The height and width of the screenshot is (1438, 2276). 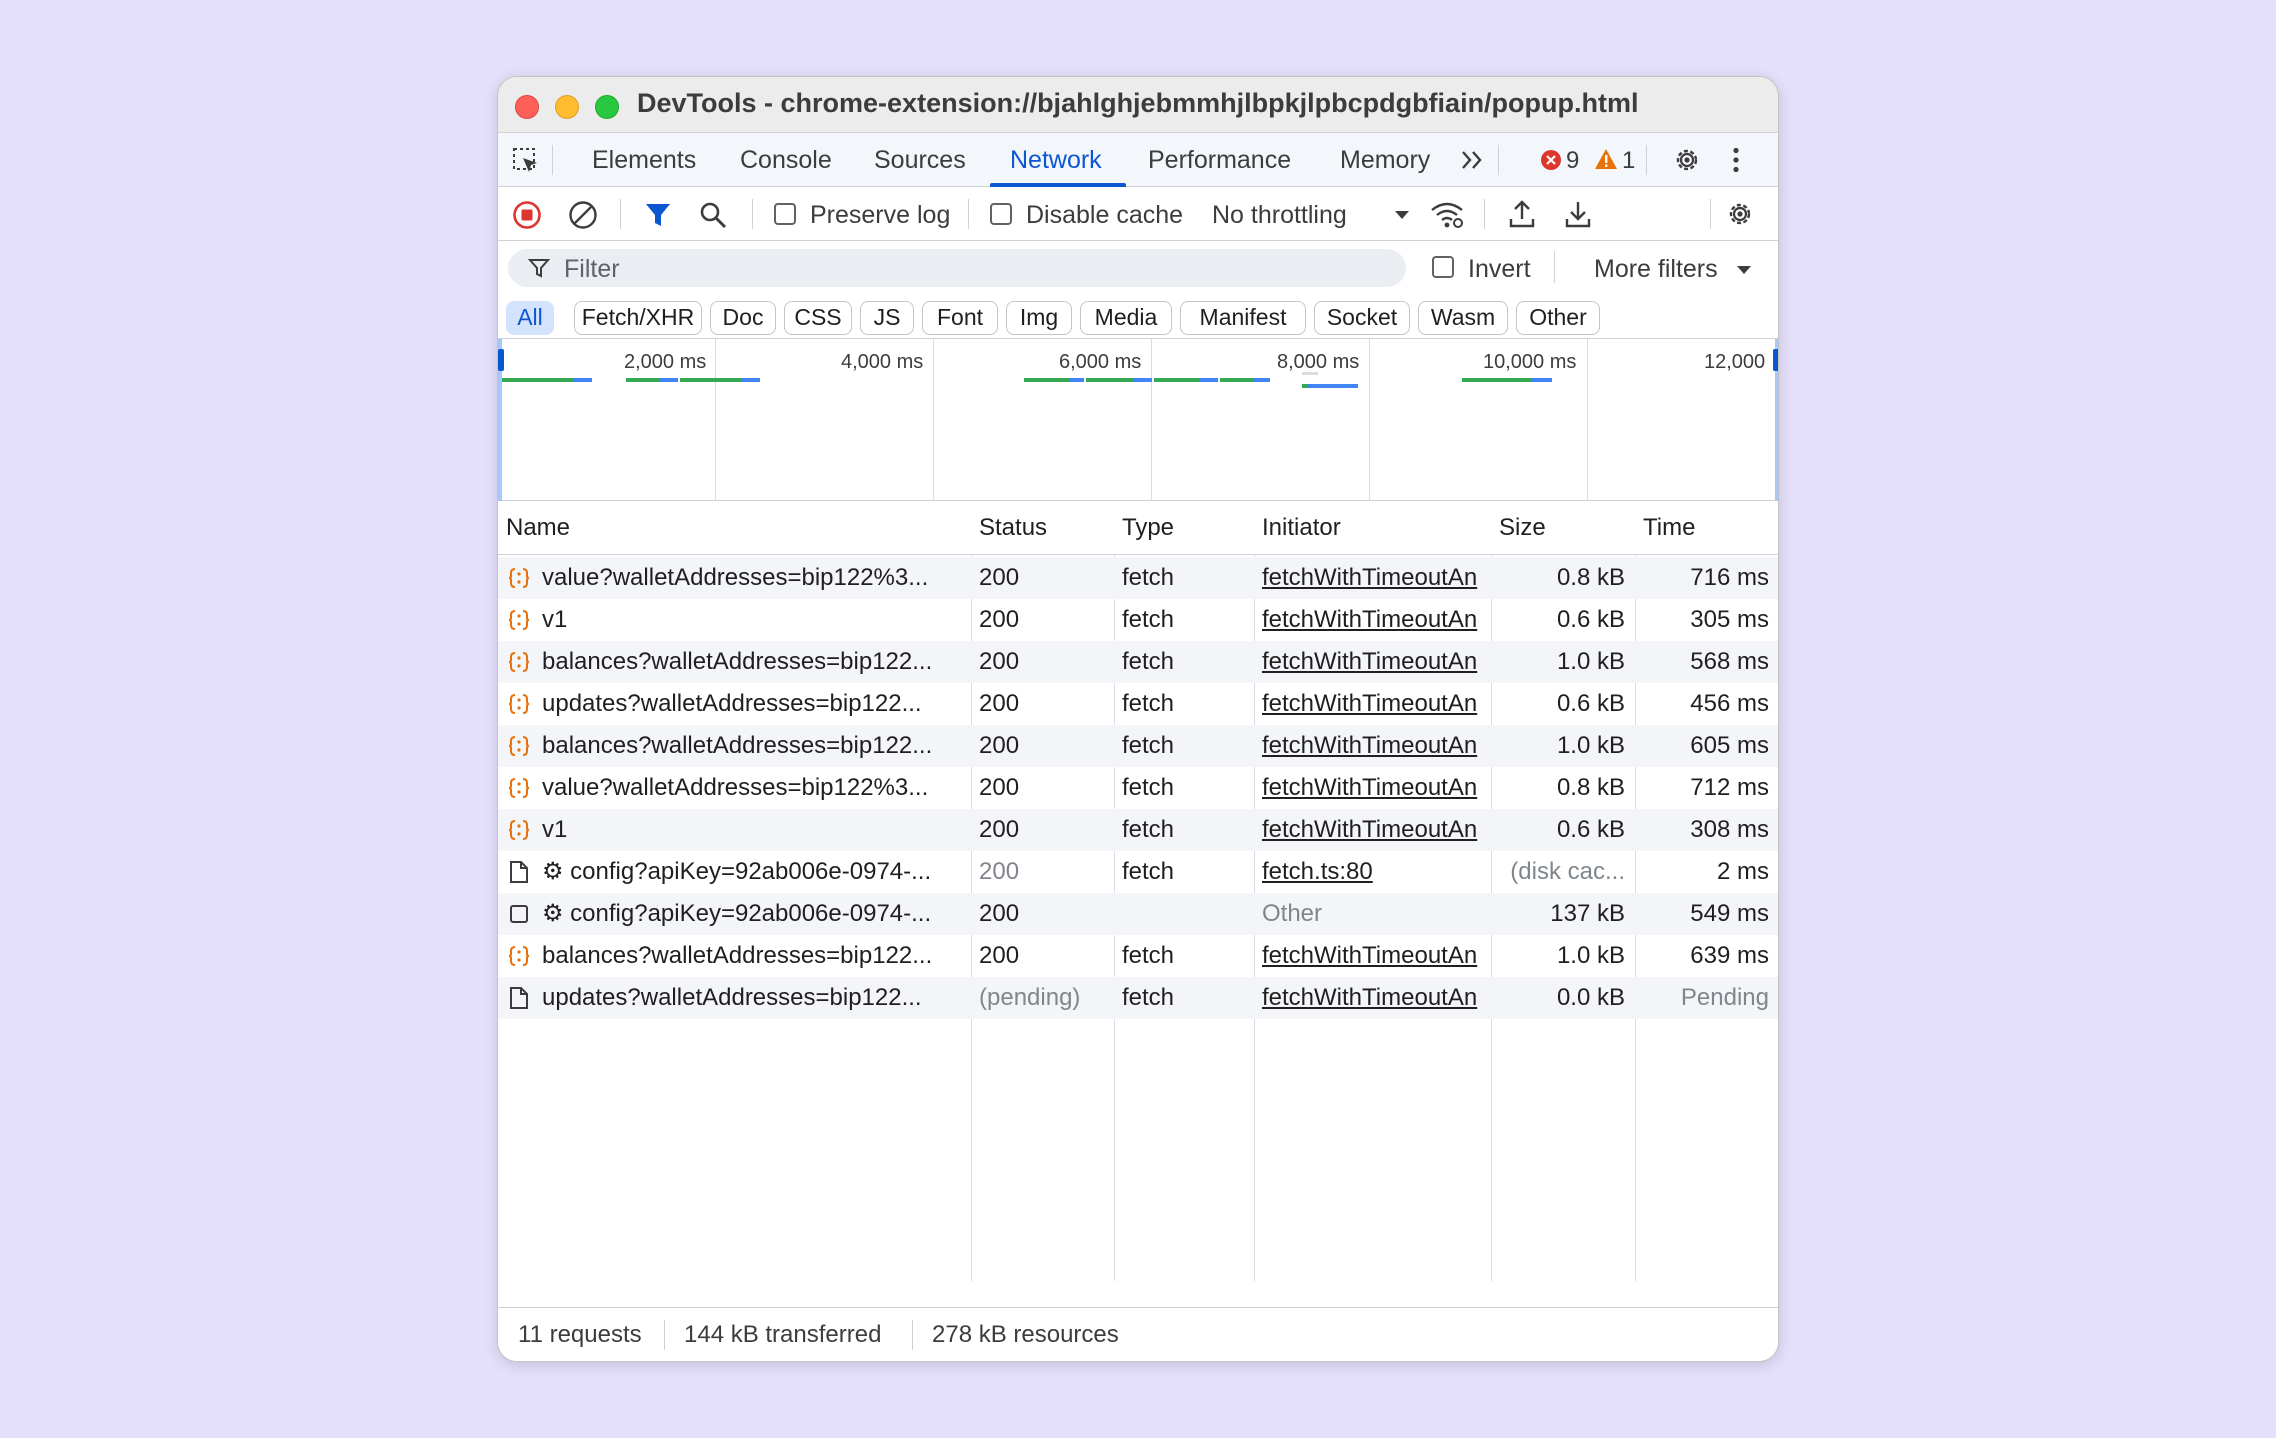 I want to click on timeline-label: 10,000 ms, so click(x=1530, y=362).